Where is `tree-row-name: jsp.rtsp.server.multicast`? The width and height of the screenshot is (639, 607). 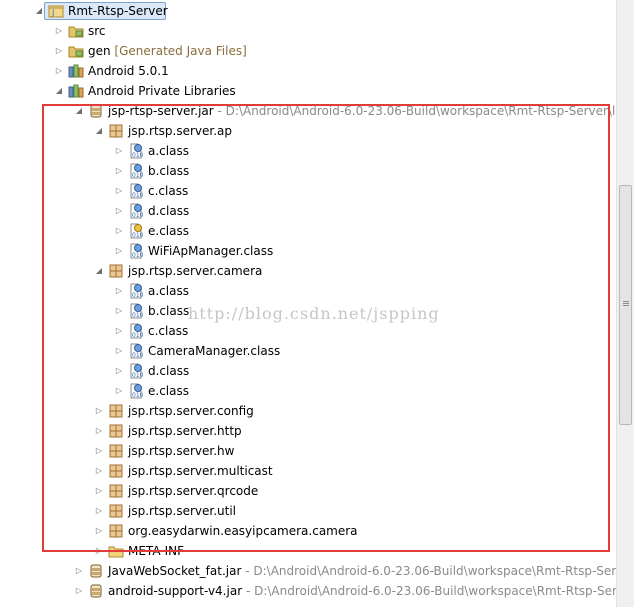
tree-row-name: jsp.rtsp.server.multicast is located at coordinates (200, 471).